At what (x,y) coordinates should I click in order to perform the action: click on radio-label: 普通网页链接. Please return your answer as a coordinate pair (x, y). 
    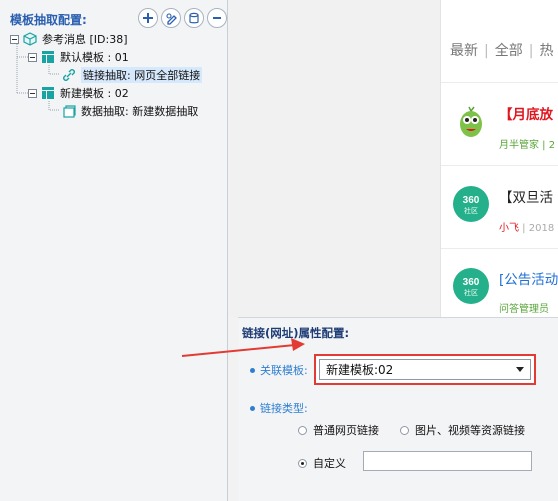
    Looking at the image, I should click on (346, 430).